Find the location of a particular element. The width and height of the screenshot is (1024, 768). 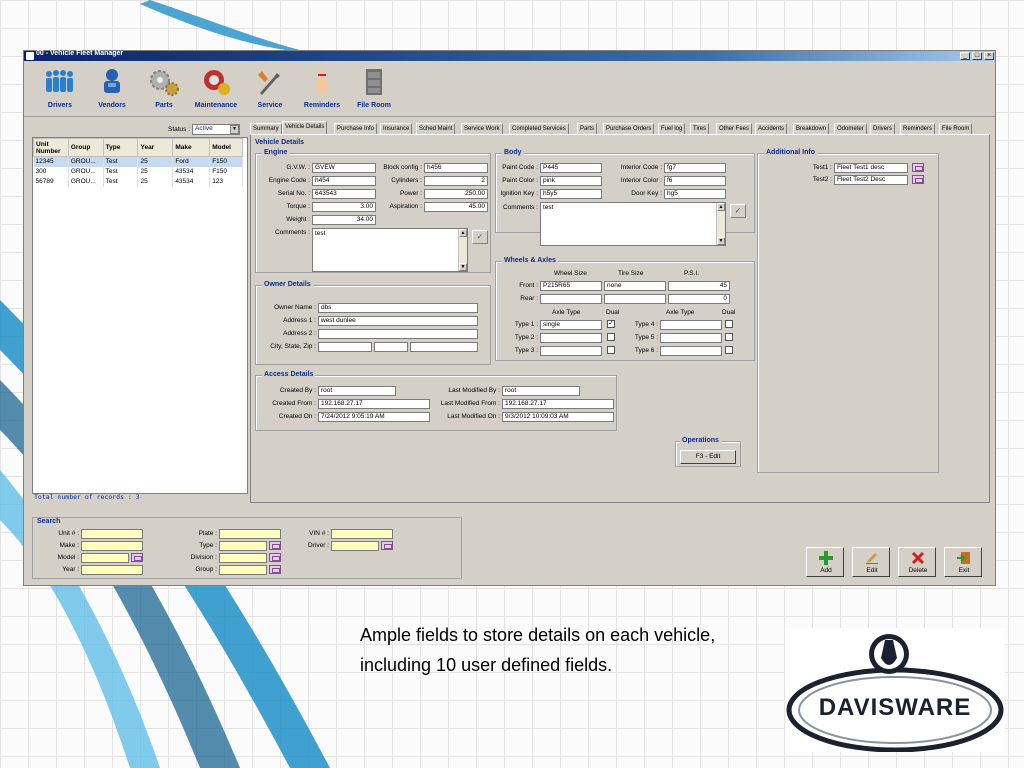

col-group: Group is located at coordinates (85, 147).